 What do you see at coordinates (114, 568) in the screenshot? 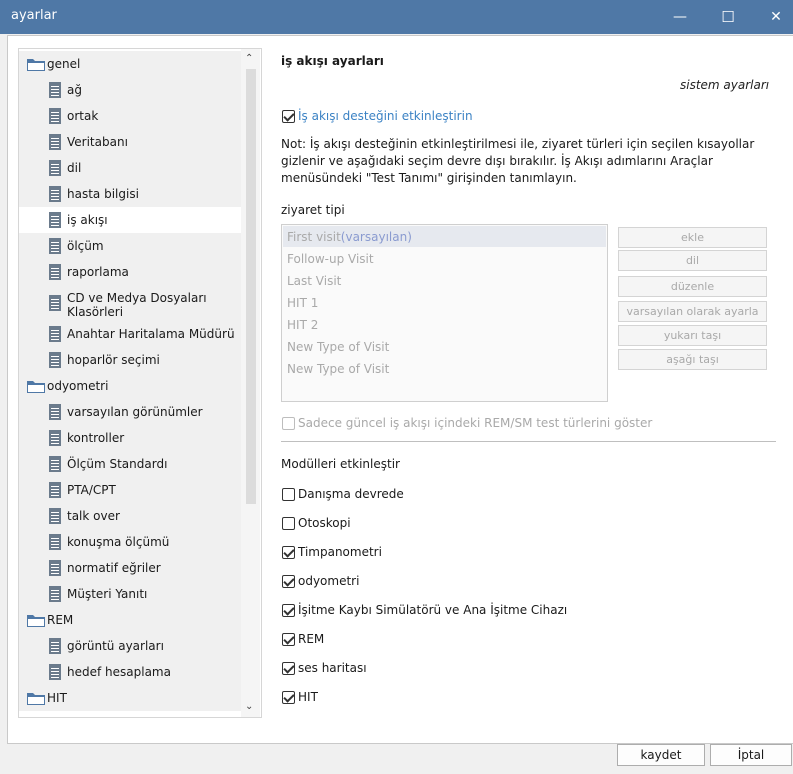
I see `sidebar-item-label: normatif eğriler` at bounding box center [114, 568].